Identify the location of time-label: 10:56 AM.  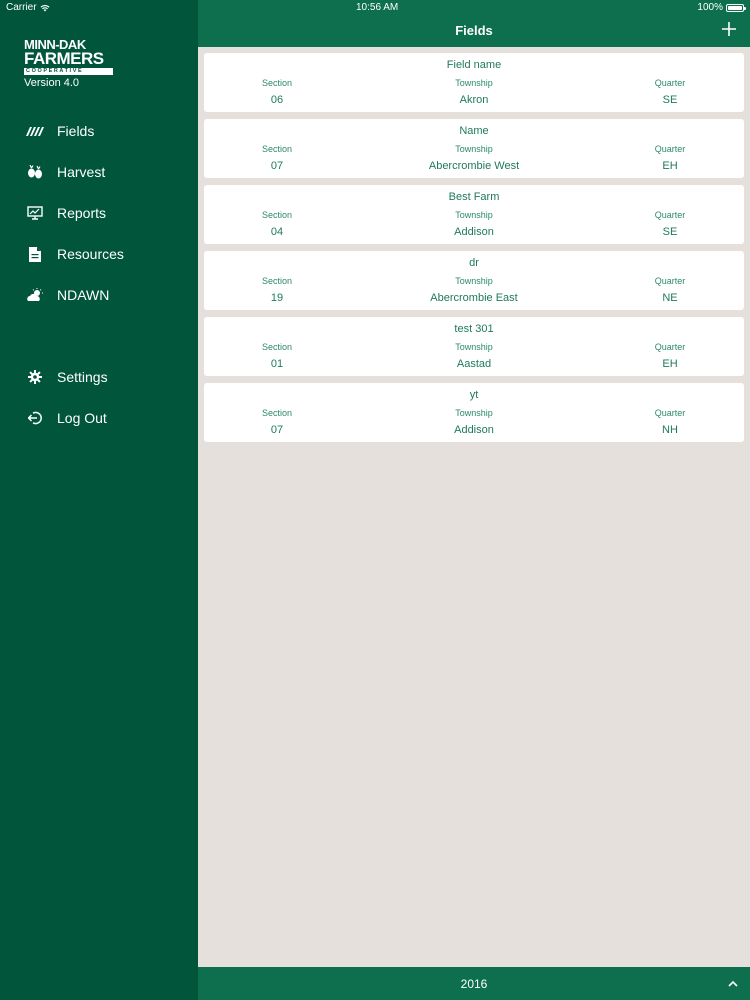
(377, 7).